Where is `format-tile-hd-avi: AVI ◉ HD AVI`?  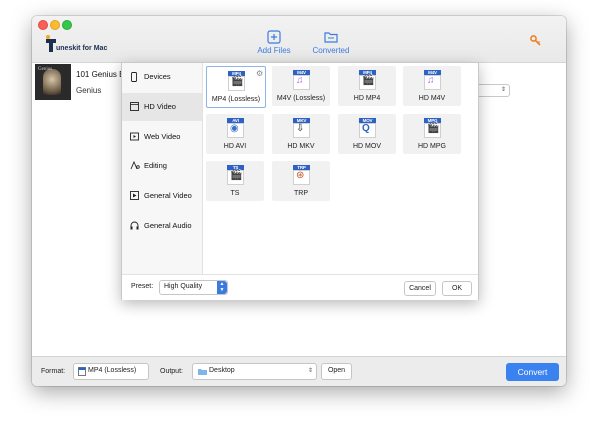
format-tile-hd-avi: AVI ◉ HD AVI is located at coordinates (235, 134).